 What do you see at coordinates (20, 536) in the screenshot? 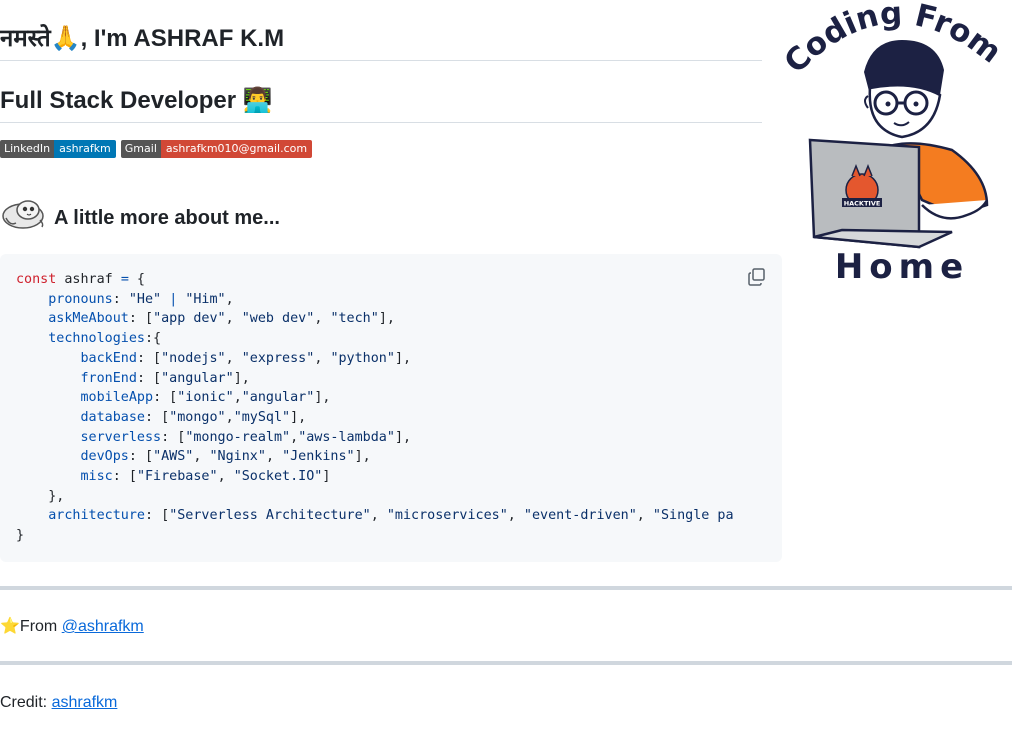
I see `code-line: }` at bounding box center [20, 536].